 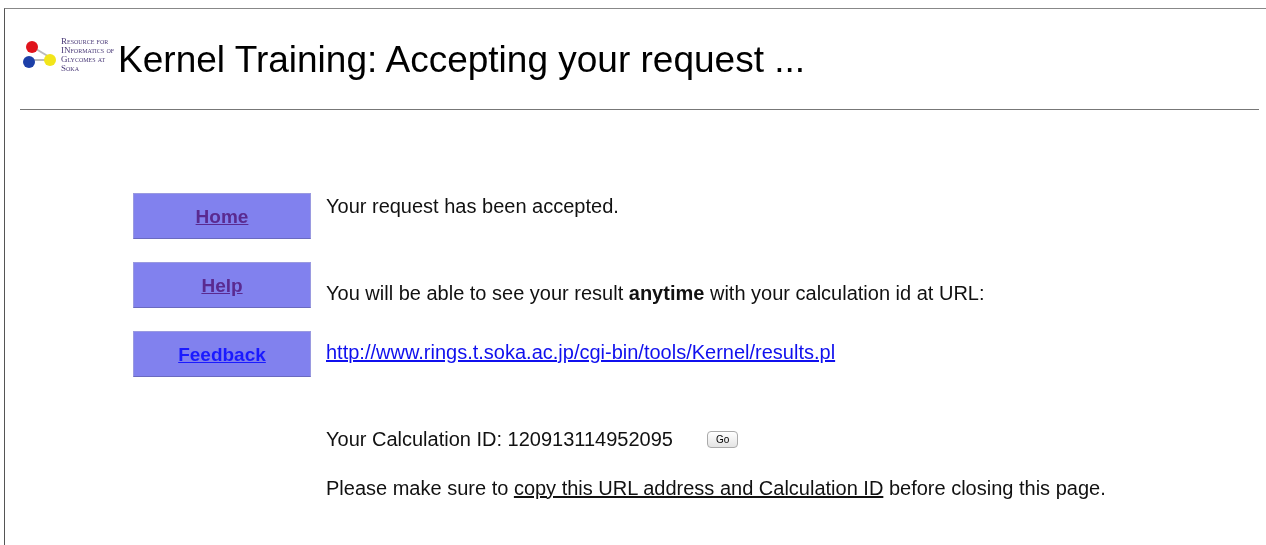 What do you see at coordinates (222, 354) in the screenshot?
I see `nav-button: Feedback` at bounding box center [222, 354].